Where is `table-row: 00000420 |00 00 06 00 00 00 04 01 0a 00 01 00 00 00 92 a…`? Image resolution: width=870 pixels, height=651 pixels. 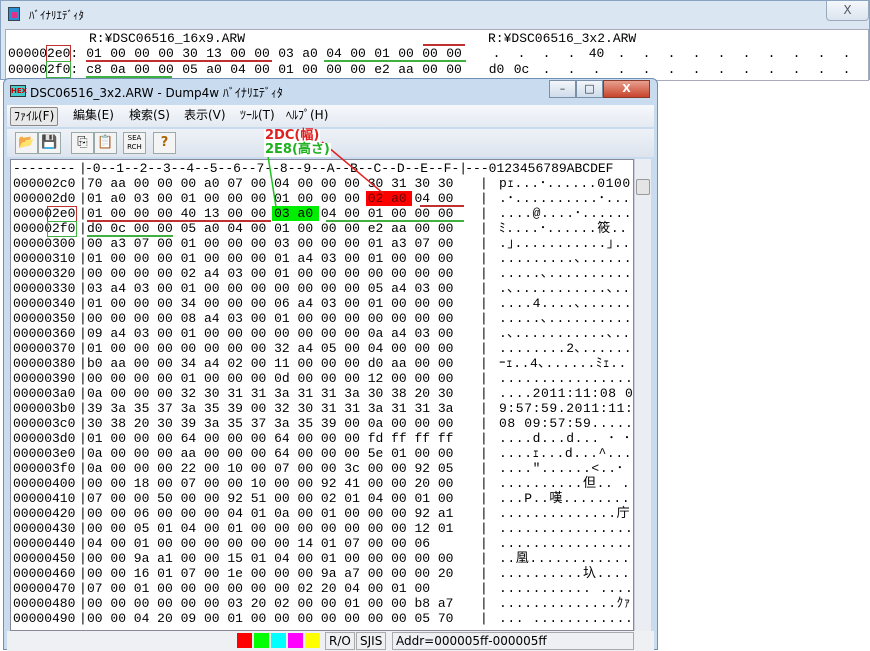 table-row: 00000420 |00 00 06 00 00 00 04 01 0a 00 01 00 00 00 92 a… is located at coordinates (236, 513).